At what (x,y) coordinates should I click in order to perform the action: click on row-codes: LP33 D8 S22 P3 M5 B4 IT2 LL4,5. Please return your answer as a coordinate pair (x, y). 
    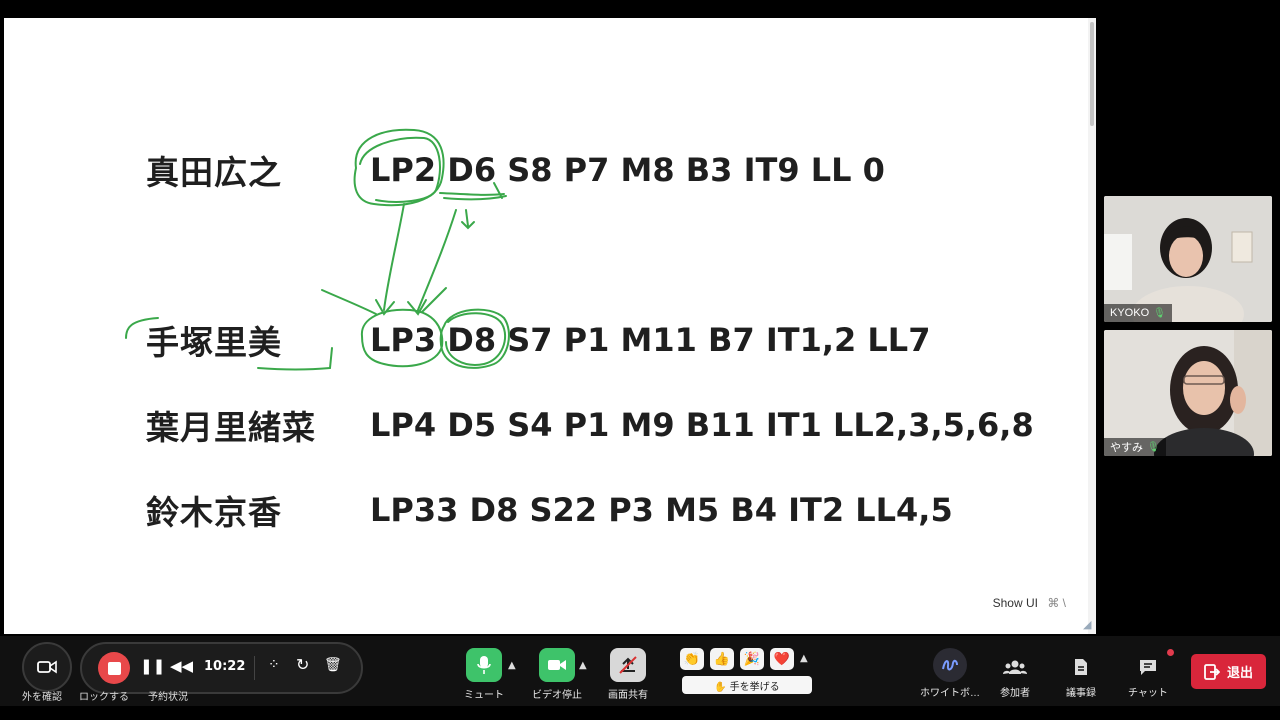
    Looking at the image, I should click on (661, 510).